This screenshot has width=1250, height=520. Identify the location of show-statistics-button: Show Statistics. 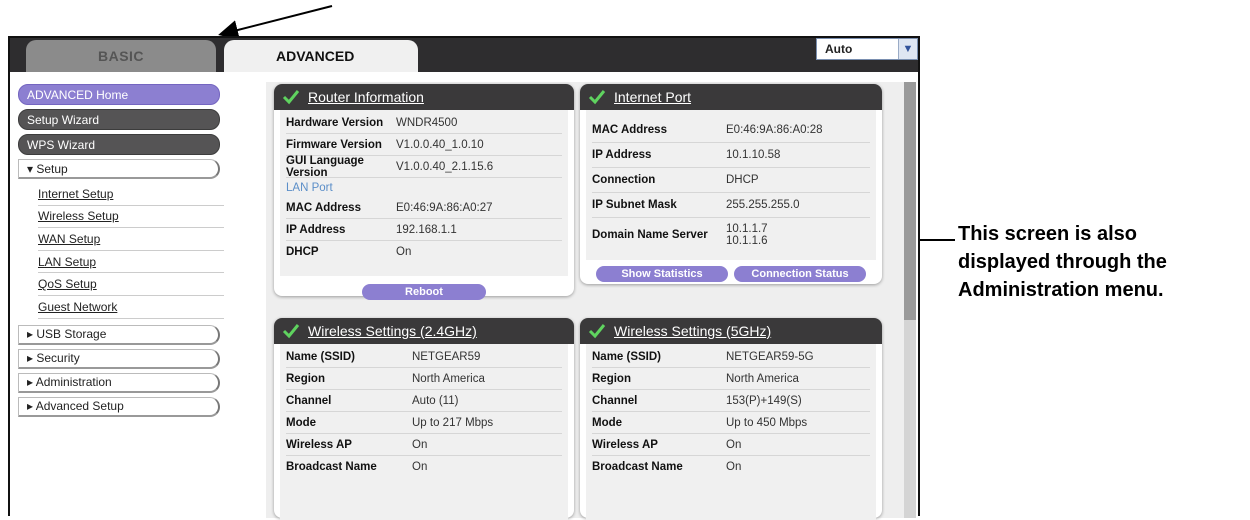
(662, 274).